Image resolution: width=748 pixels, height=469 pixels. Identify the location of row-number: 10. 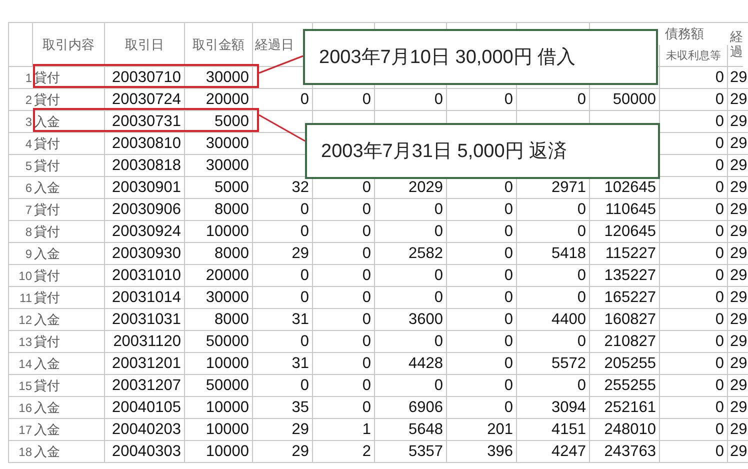
(20, 276).